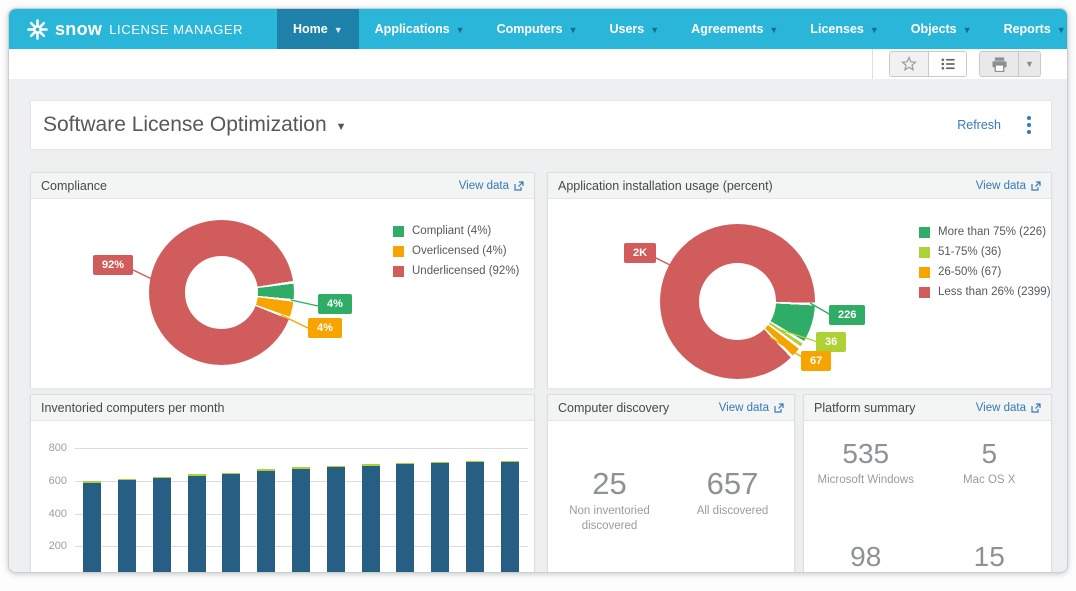 This screenshot has height=591, width=1076. I want to click on kebab-menu-button, so click(1029, 125).